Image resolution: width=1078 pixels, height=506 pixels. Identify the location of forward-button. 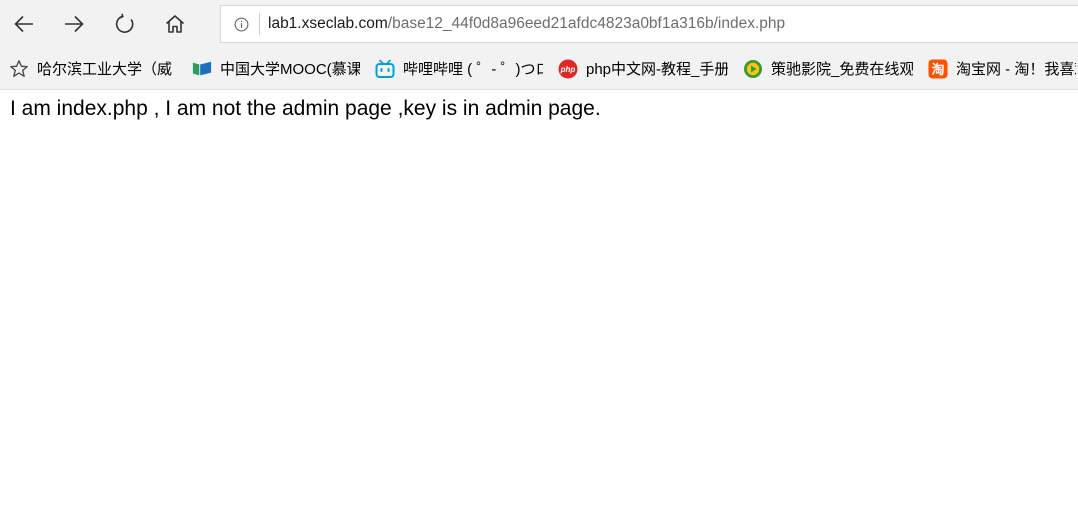
(74, 24).